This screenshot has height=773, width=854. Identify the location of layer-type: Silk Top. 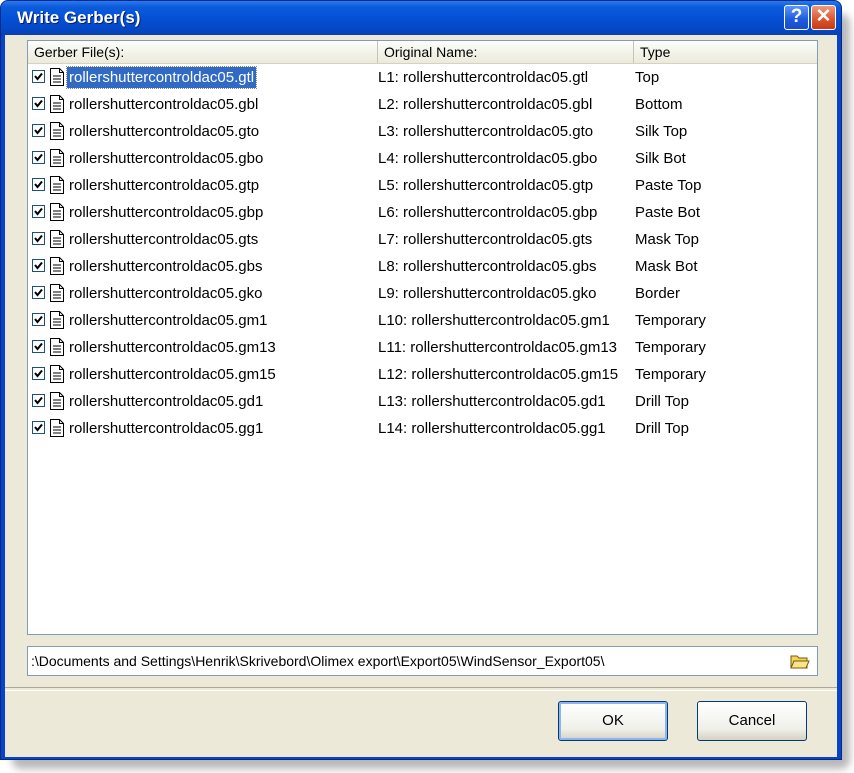
(661, 131).